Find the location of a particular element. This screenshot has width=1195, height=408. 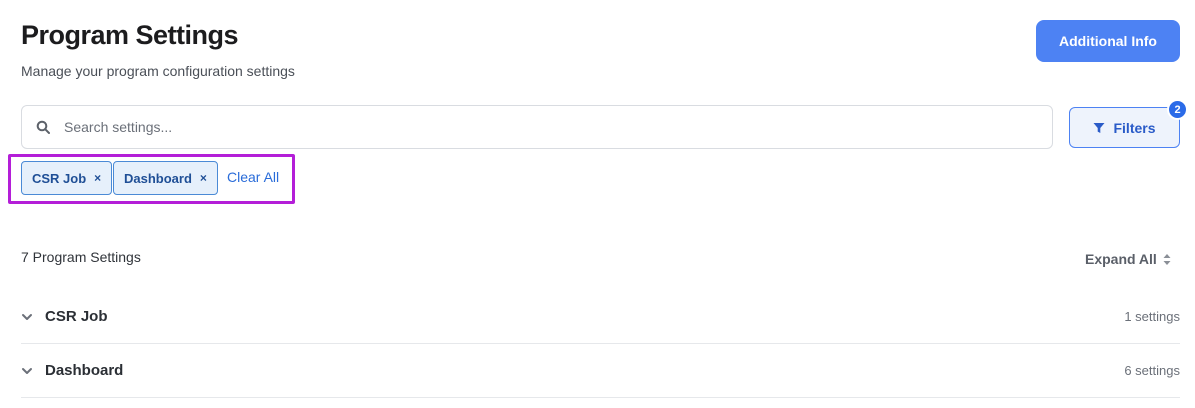

filters-label: Filters is located at coordinates (1134, 127).